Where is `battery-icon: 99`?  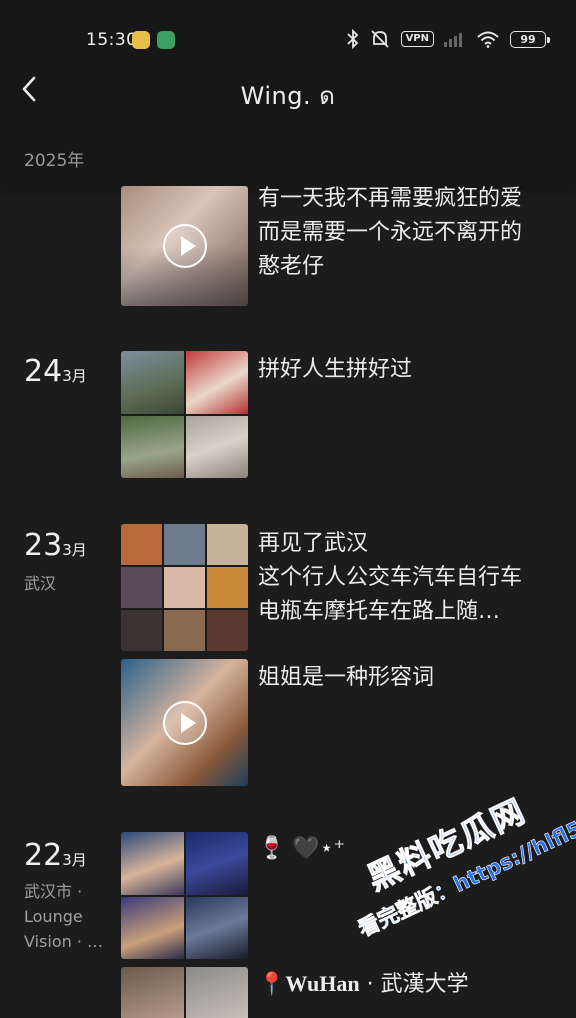
battery-icon: 99 is located at coordinates (530, 39).